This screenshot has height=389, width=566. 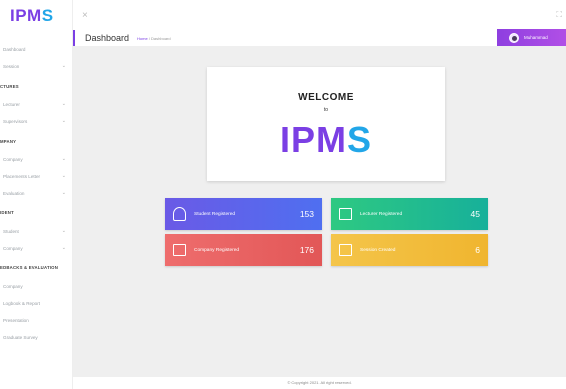 I want to click on sidebar-item-supervisors: Supervisors ⌄, so click(x=36, y=121).